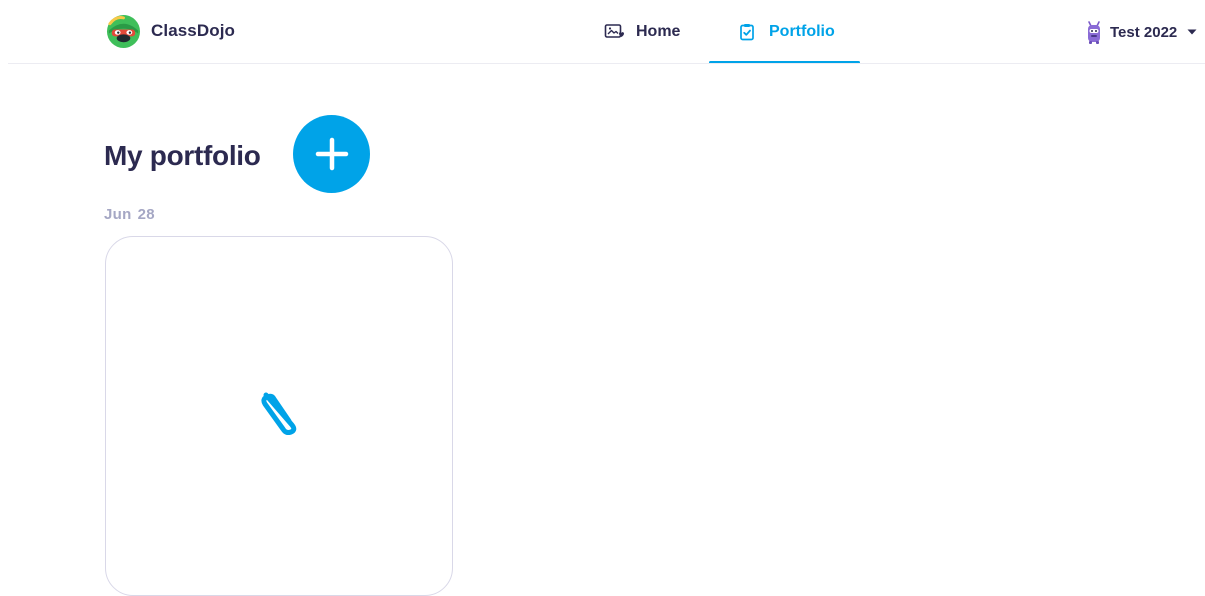 Image resolution: width=1205 pixels, height=596 pixels. I want to click on photo-heart-icon, so click(614, 31).